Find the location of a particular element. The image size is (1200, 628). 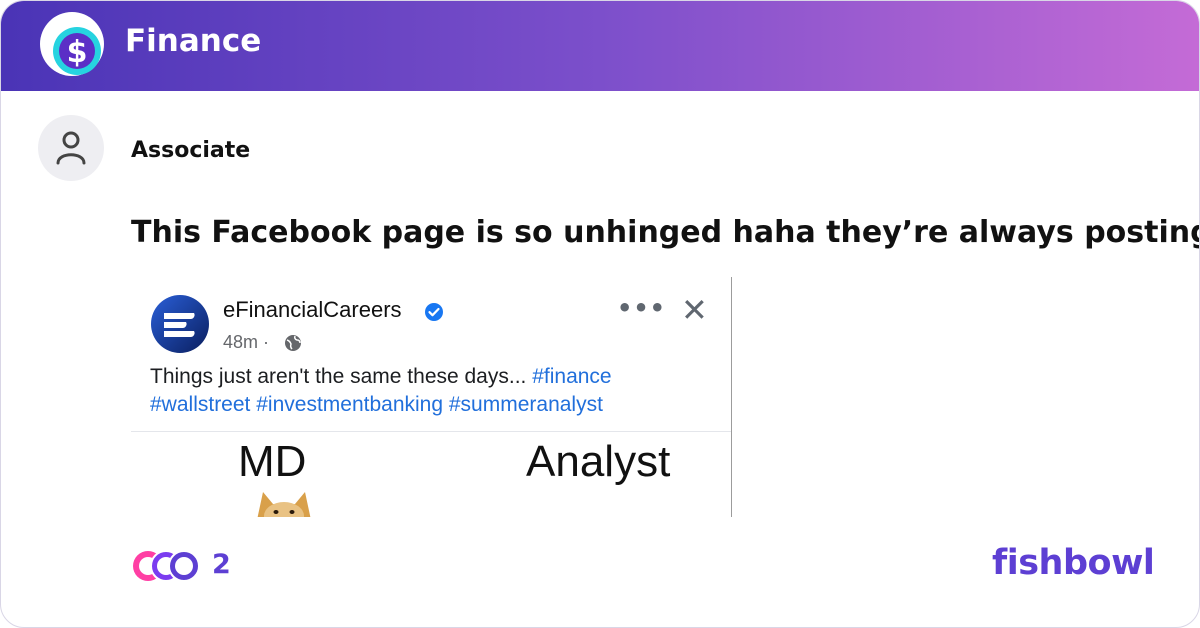

dollar-coin-icon: $ is located at coordinates (72, 44).